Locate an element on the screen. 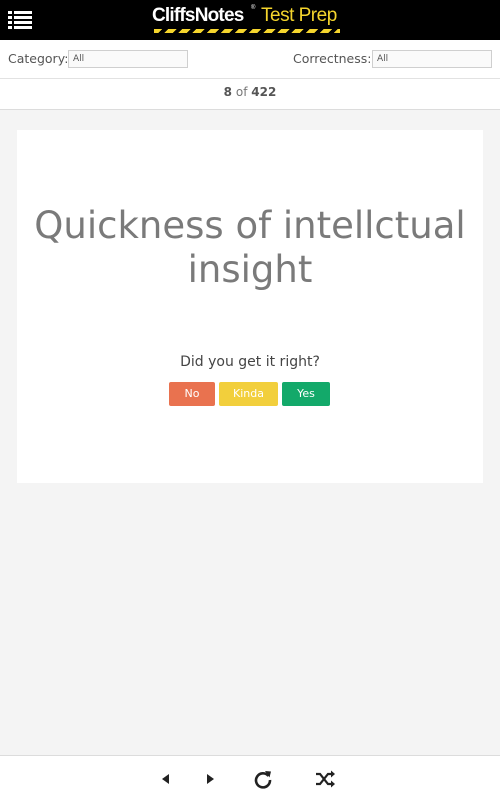 The height and width of the screenshot is (801, 500). previous-icon is located at coordinates (165, 779).